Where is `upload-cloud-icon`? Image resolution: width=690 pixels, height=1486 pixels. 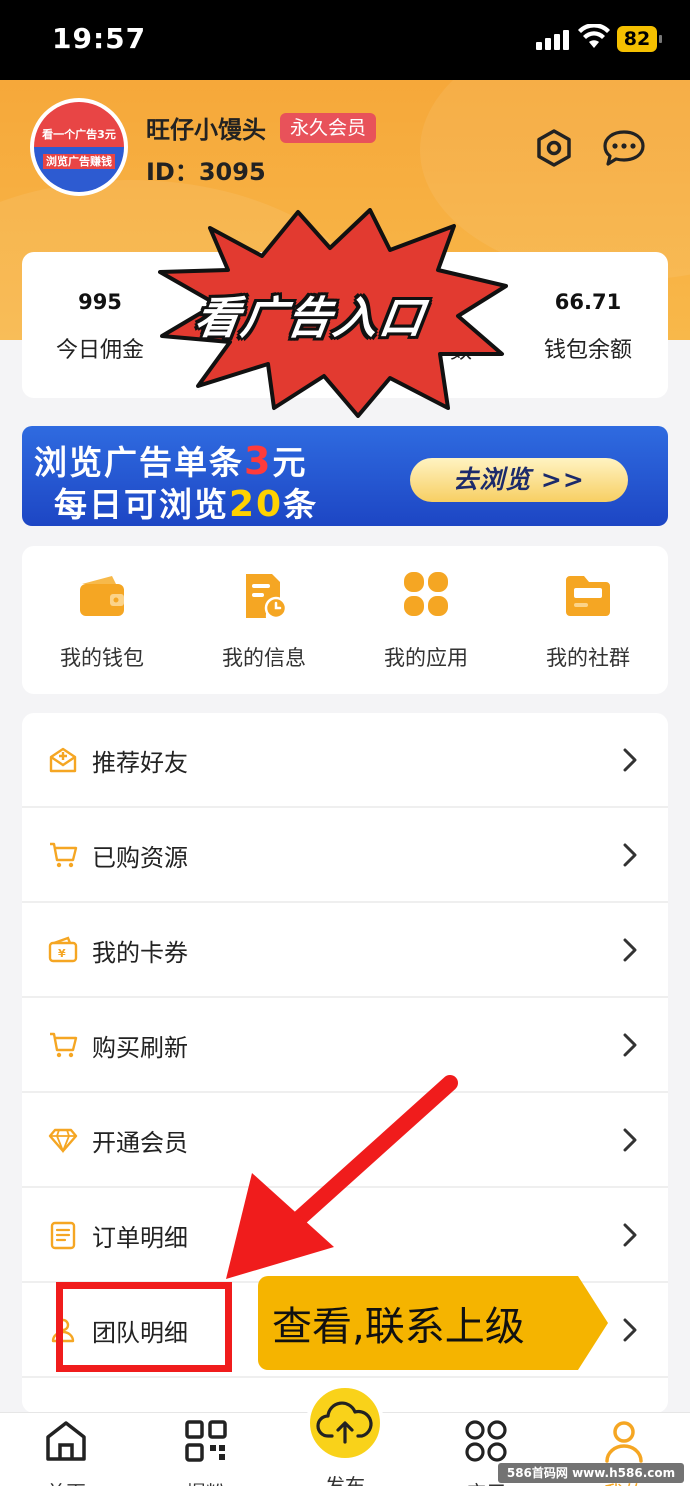 upload-cloud-icon is located at coordinates (344, 1422).